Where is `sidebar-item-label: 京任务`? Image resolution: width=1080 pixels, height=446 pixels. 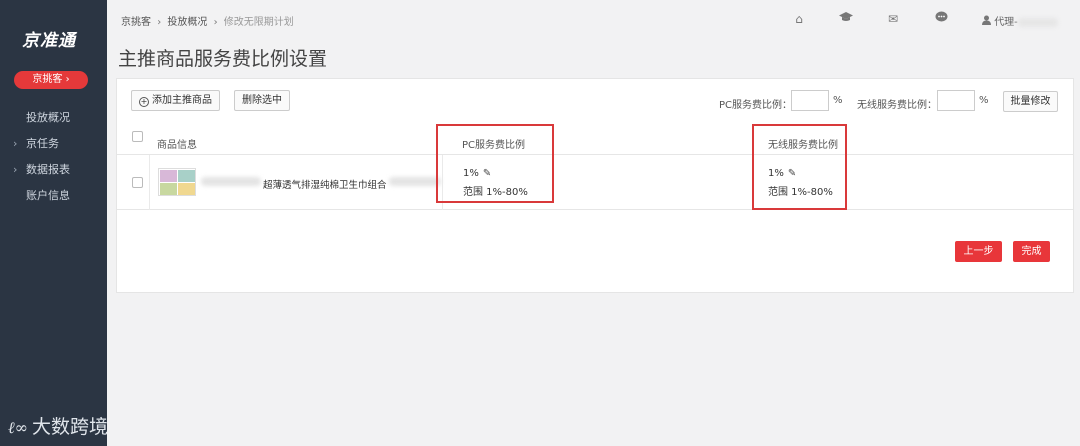 sidebar-item-label: 京任务 is located at coordinates (42, 143).